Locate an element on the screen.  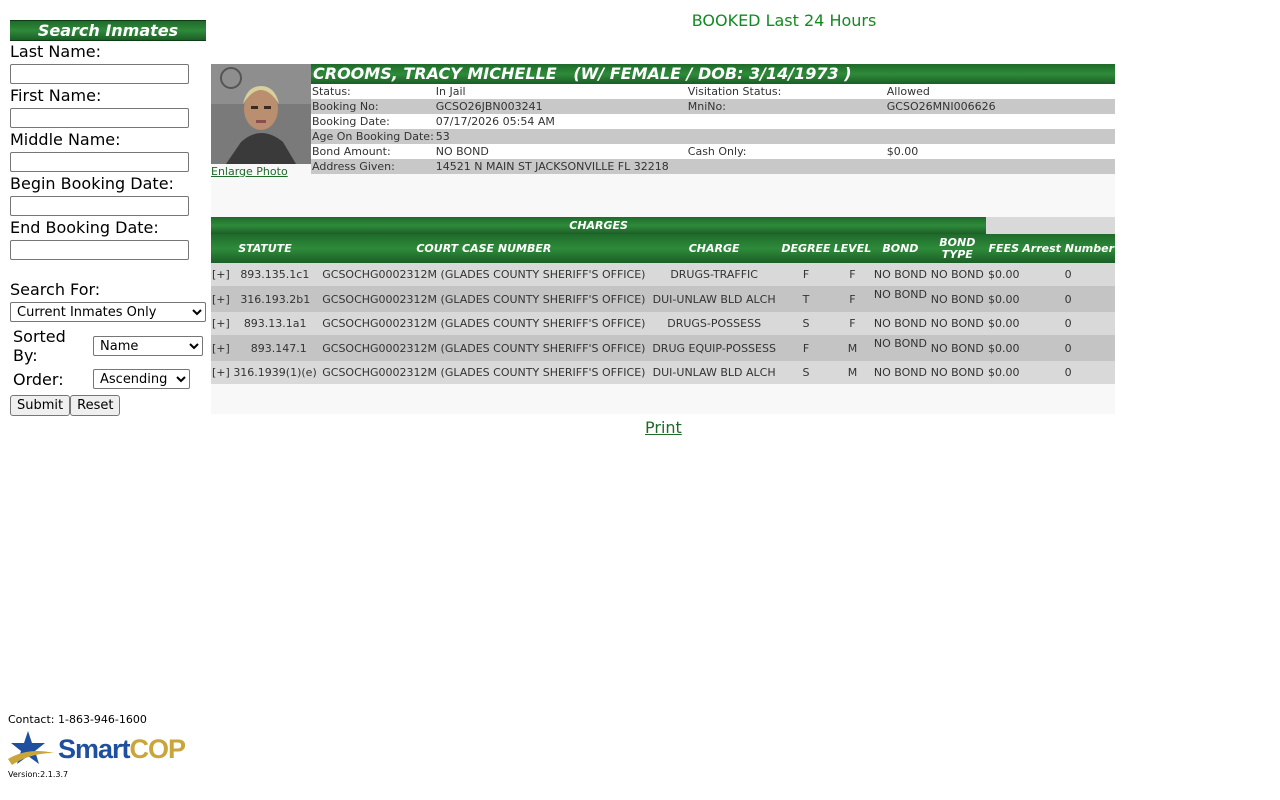
order-label: Order: is located at coordinates (38, 379).